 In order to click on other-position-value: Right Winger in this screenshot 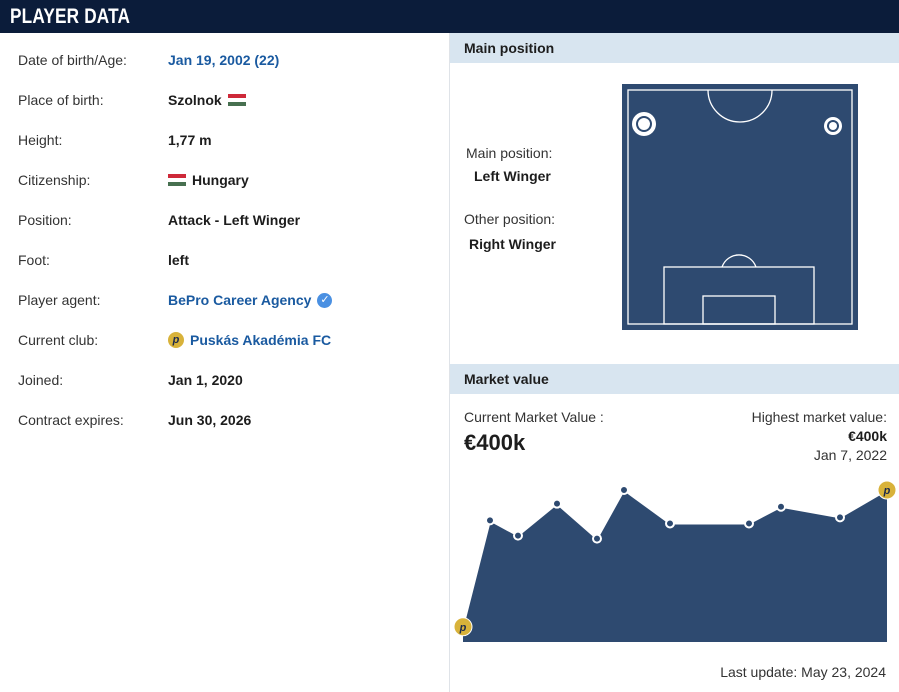, I will do `click(512, 244)`.